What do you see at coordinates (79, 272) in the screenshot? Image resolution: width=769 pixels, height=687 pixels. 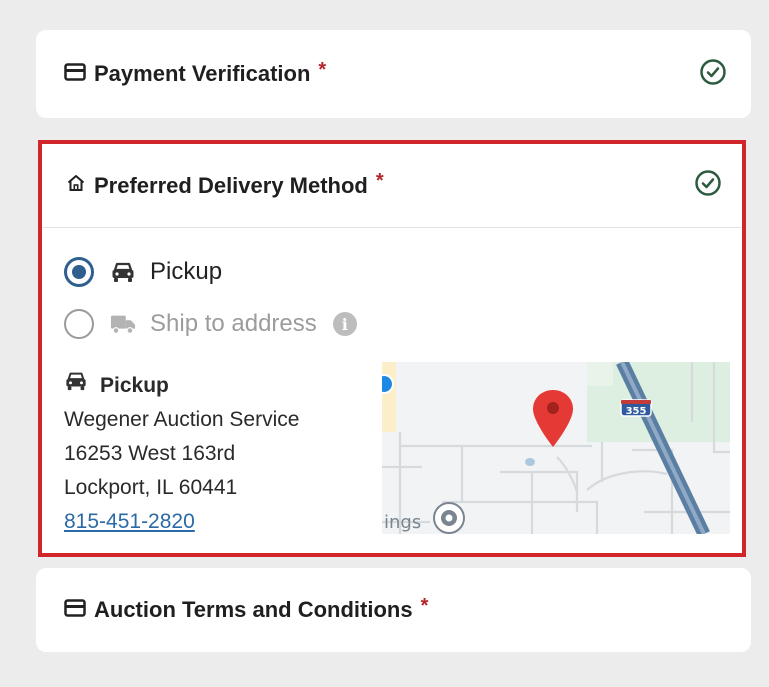 I see `pickup-radio` at bounding box center [79, 272].